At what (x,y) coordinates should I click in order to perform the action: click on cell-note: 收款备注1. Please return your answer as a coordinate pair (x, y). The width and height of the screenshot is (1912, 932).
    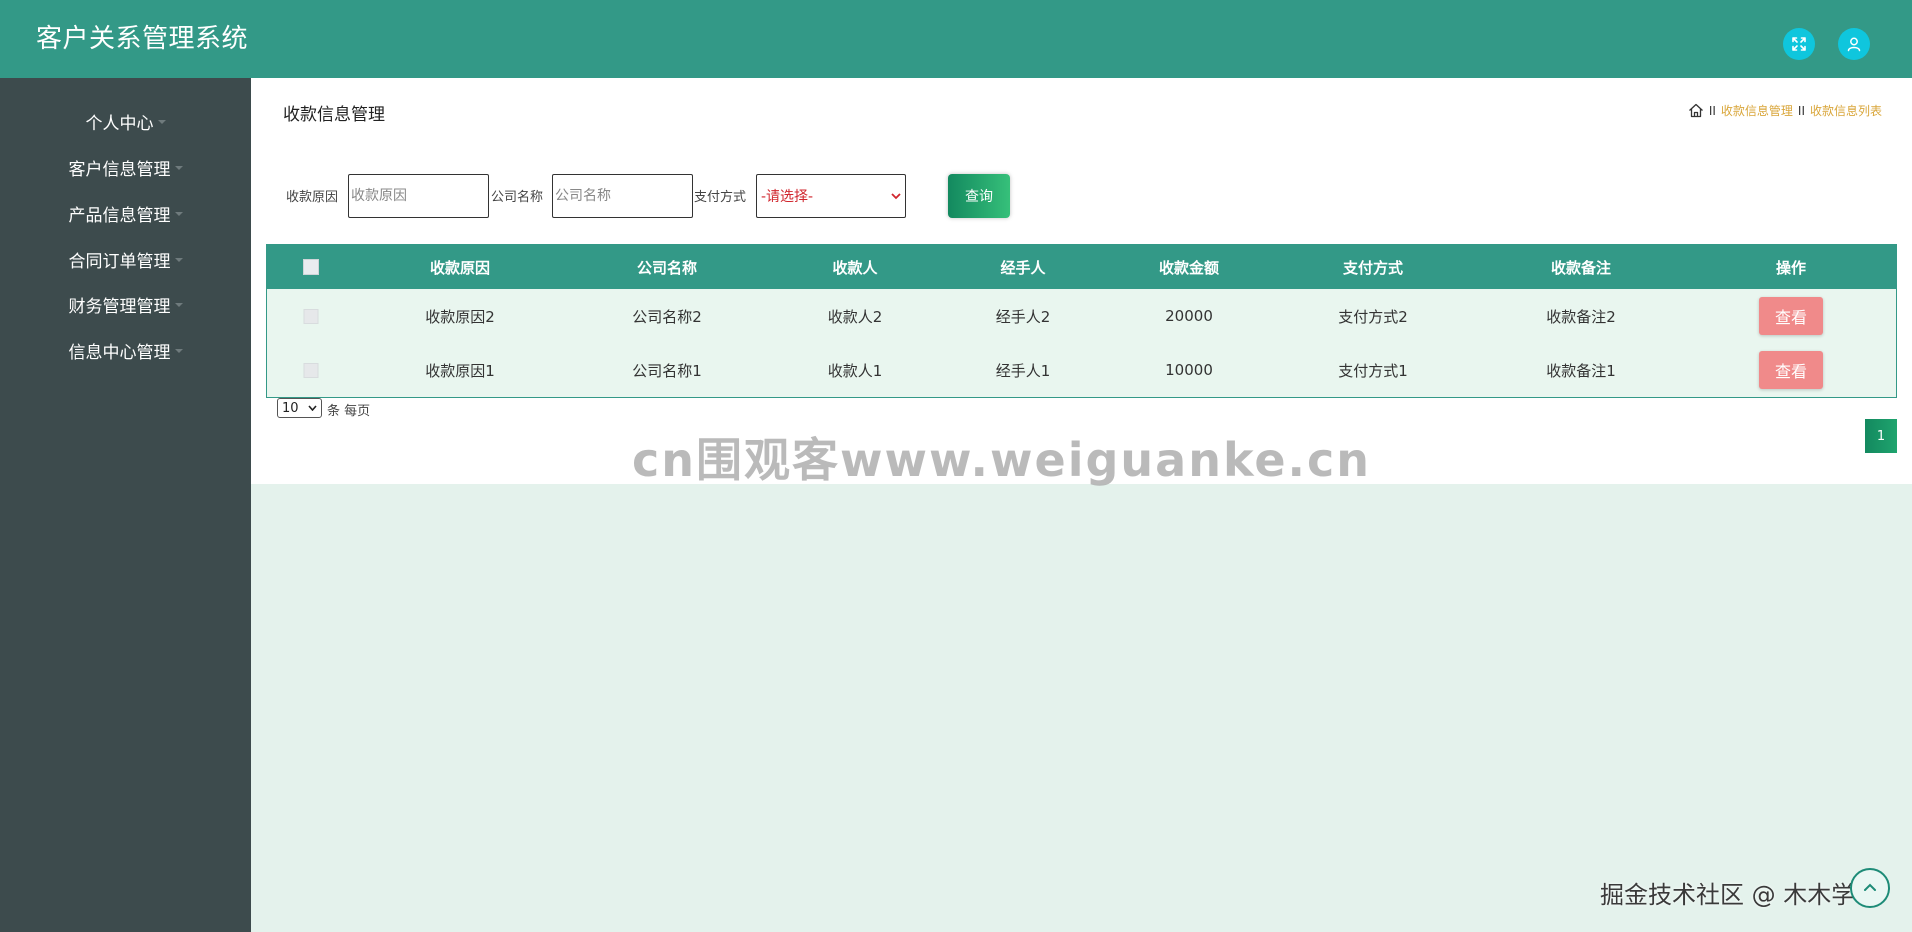
    Looking at the image, I should click on (1581, 370).